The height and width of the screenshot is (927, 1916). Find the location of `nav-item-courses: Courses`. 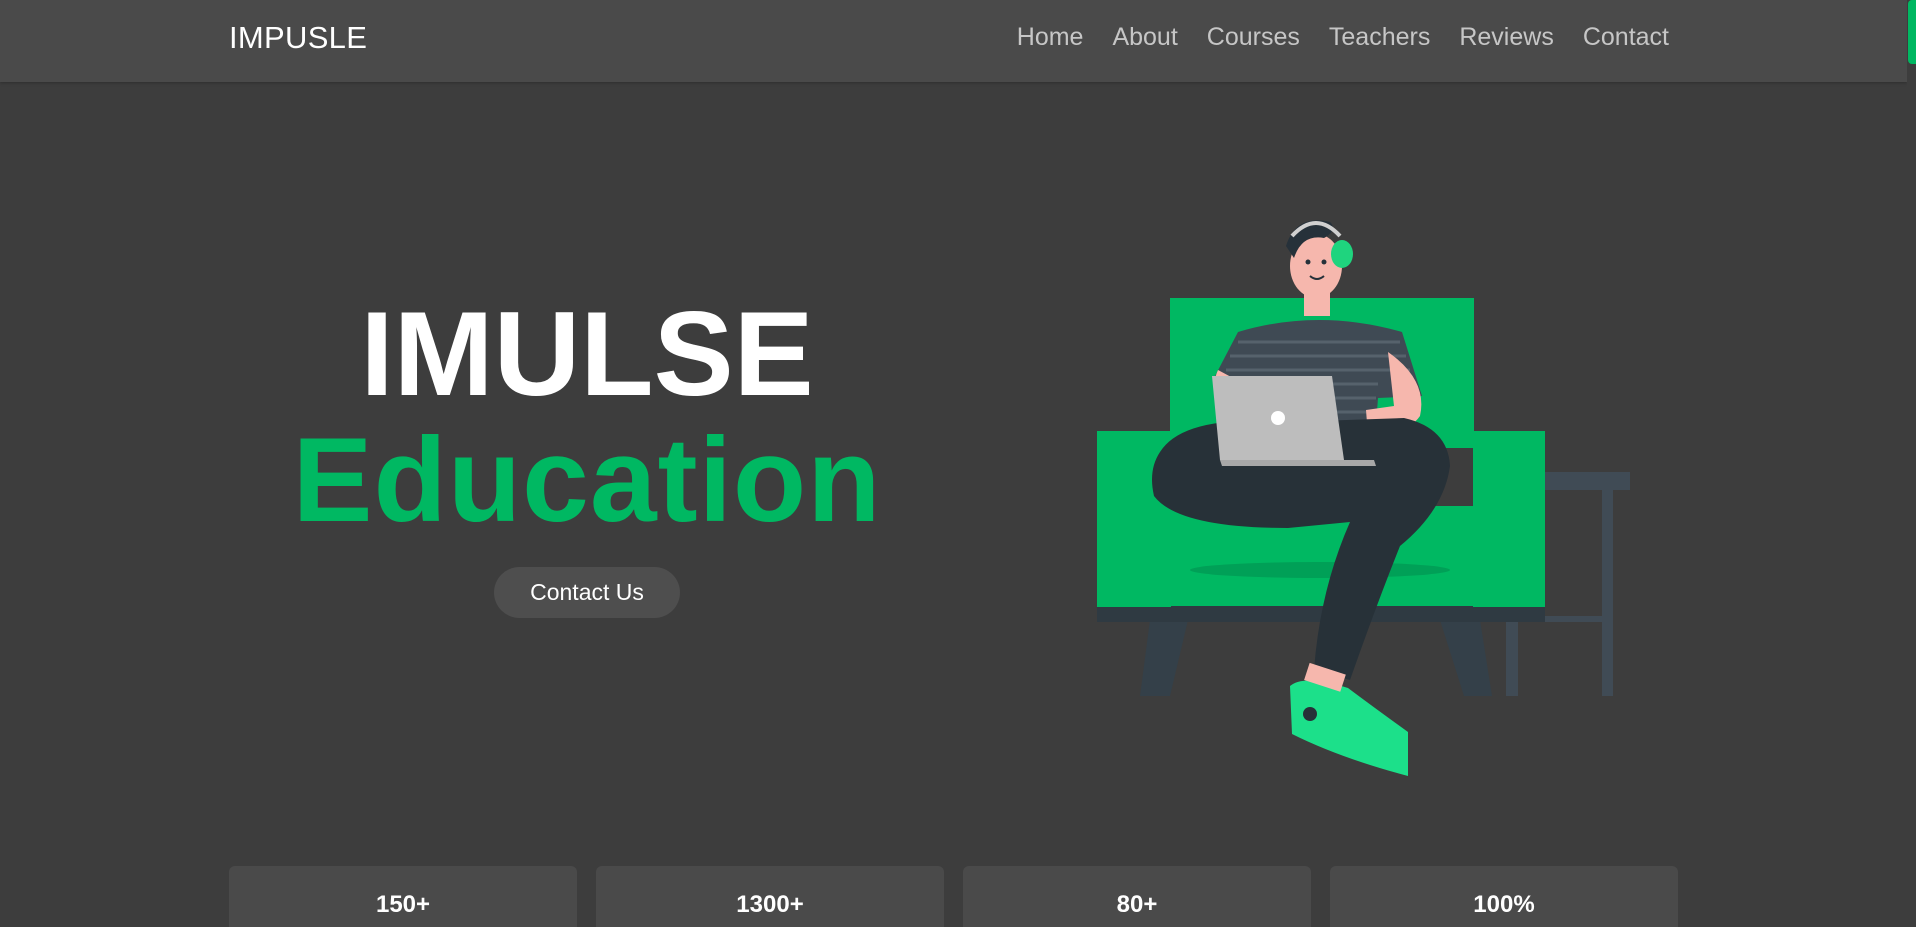

nav-item-courses: Courses is located at coordinates (1253, 37).